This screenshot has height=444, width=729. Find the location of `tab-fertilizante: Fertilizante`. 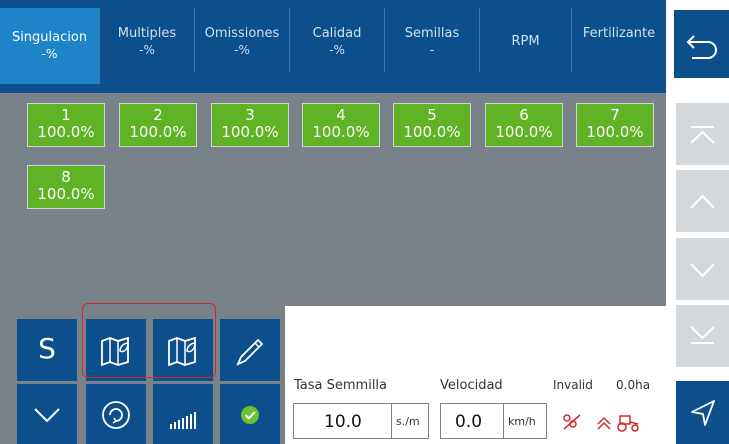

tab-fertilizante: Fertilizante is located at coordinates (619, 40).